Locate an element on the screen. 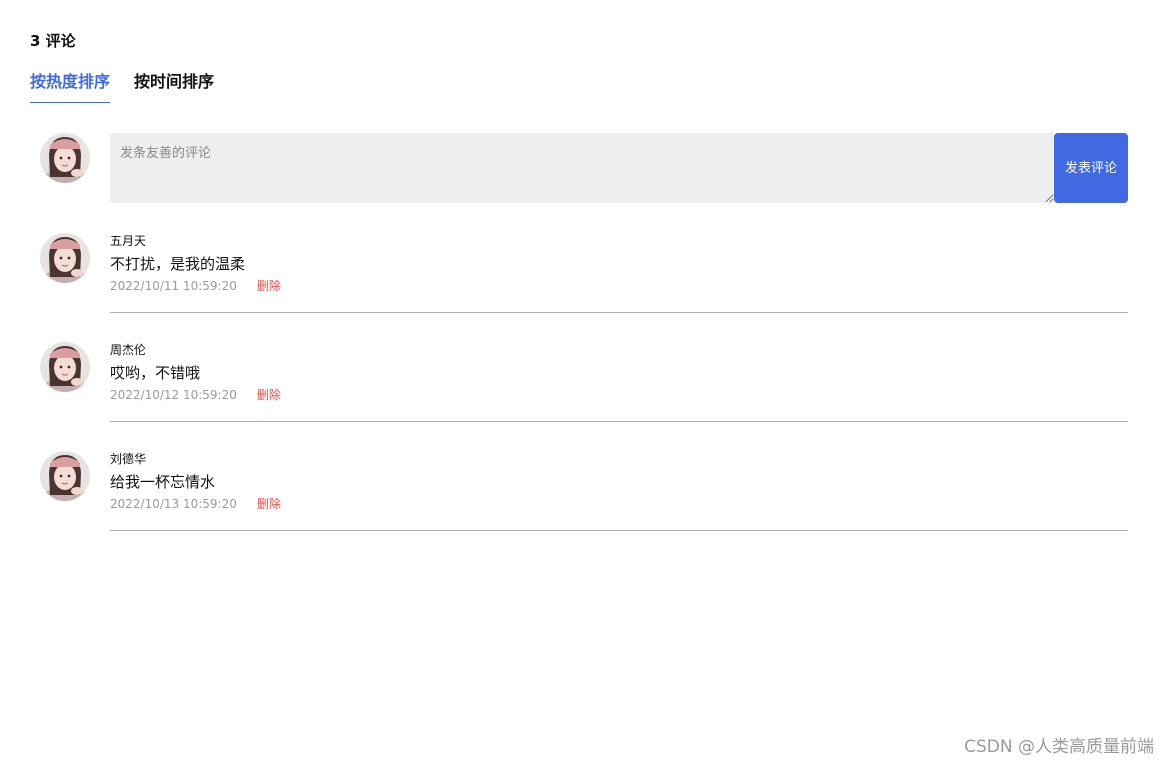 Image resolution: width=1168 pixels, height=766 pixels. comment-body: 周杰伦 哎哟，不错哦 2022/10/12 10:59:20 删除 is located at coordinates (619, 382).